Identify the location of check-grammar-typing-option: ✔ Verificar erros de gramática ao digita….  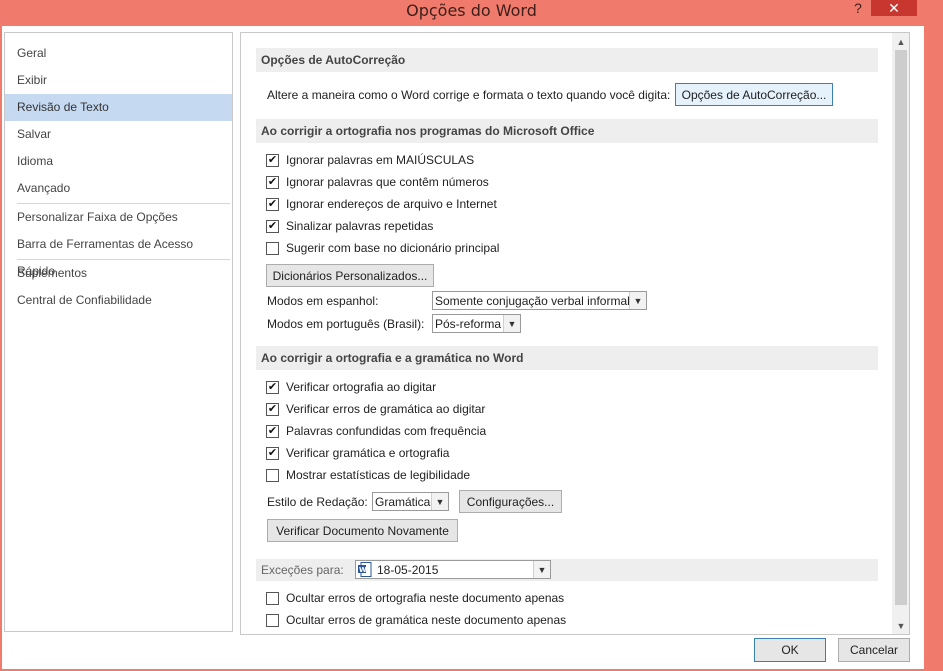
(375, 409).